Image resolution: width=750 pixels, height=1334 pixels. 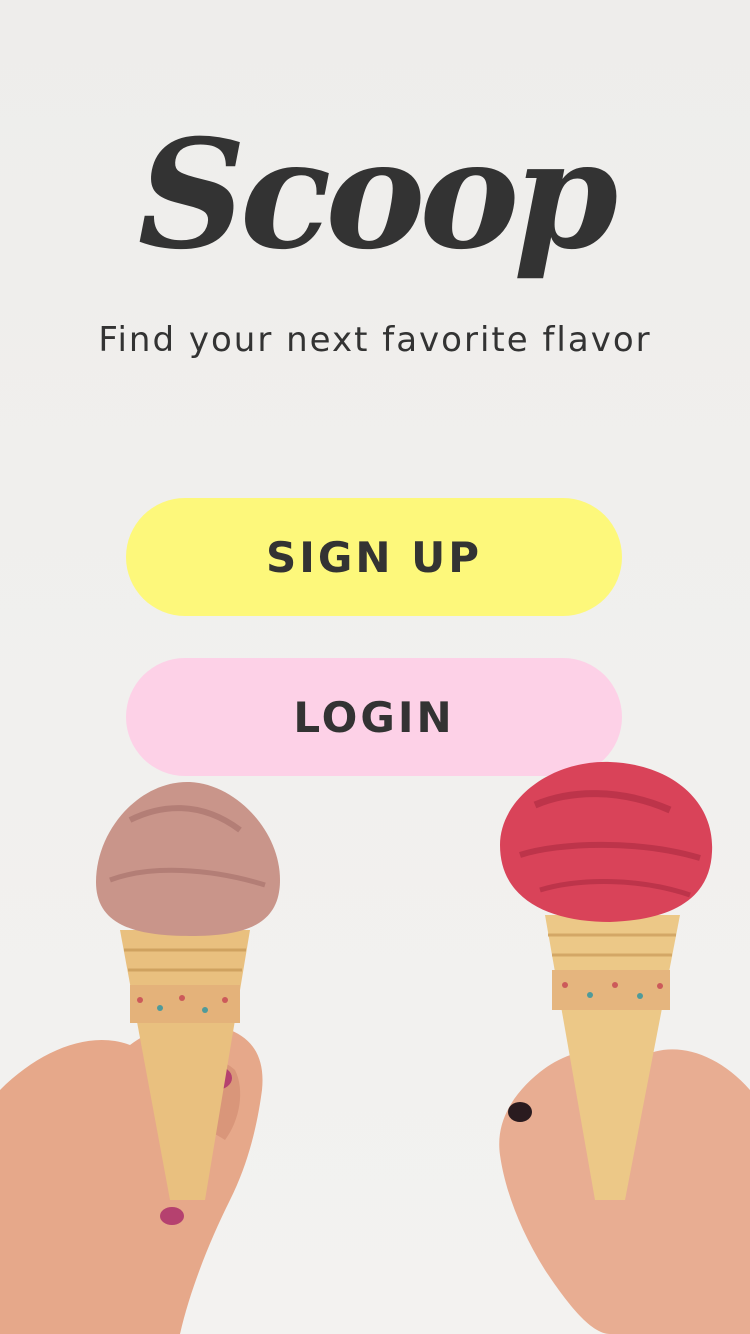 What do you see at coordinates (378, 195) in the screenshot?
I see `app-logo: Scoop` at bounding box center [378, 195].